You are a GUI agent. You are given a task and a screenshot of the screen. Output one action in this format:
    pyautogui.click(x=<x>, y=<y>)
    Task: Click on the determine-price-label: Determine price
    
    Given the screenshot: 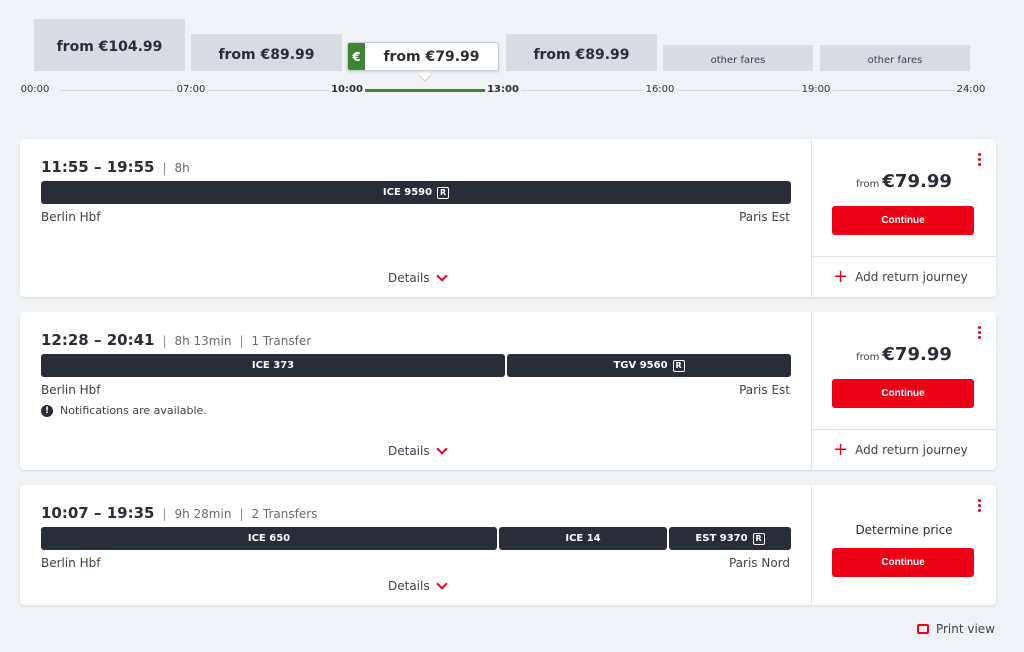 What is the action you would take?
    pyautogui.click(x=904, y=530)
    